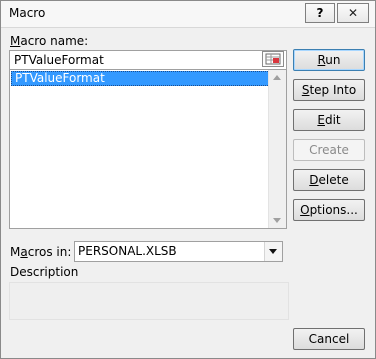 This screenshot has width=376, height=359. What do you see at coordinates (273, 251) in the screenshot?
I see `dropdown-arrow-icon` at bounding box center [273, 251].